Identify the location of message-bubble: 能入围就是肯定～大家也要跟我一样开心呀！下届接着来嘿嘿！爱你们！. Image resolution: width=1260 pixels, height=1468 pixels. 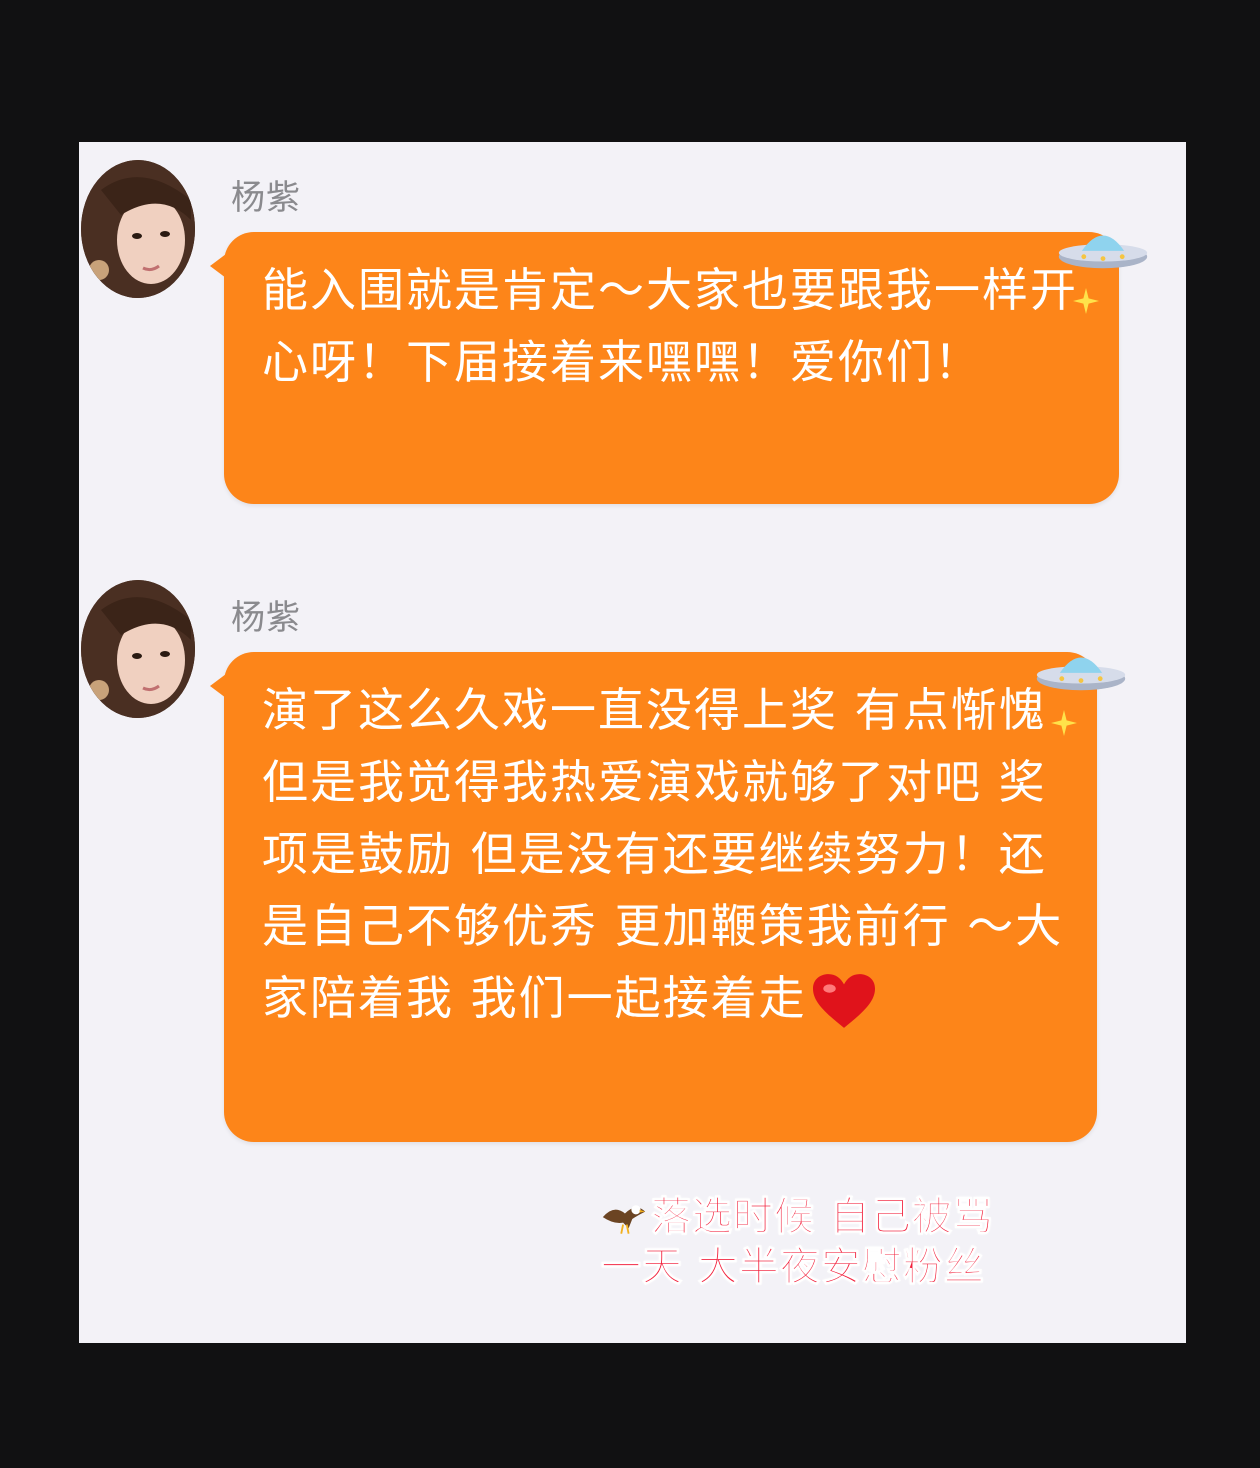
(664, 368).